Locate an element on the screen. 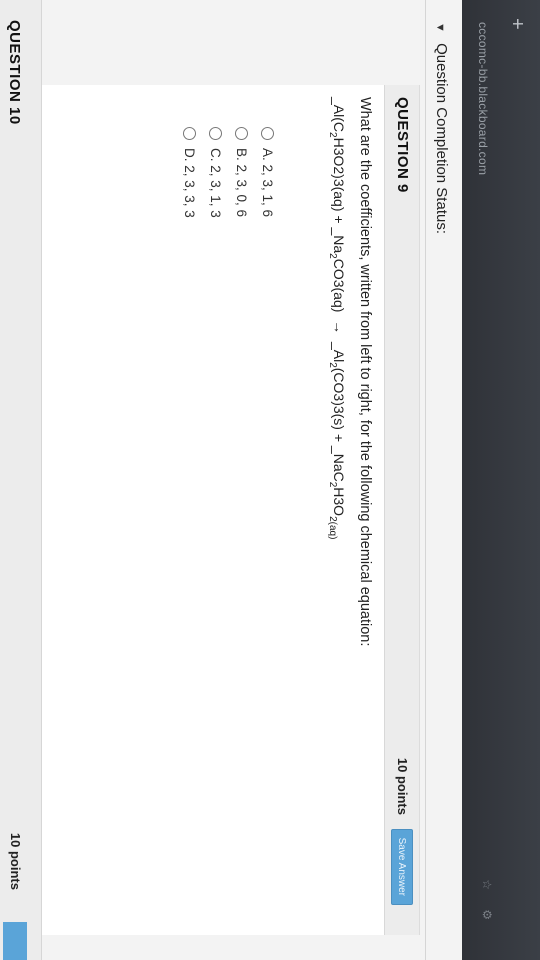 The width and height of the screenshot is (540, 960). browser-toolbar: + cccomc-bb.blackboard.com ☆ ⚙ is located at coordinates (501, 480).